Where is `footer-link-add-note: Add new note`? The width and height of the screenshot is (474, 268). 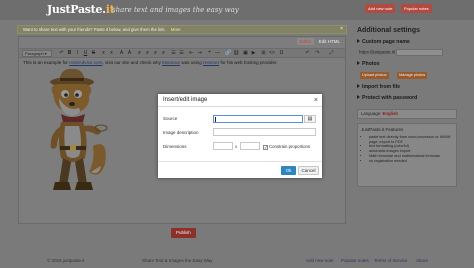 footer-link-add-note: Add new note is located at coordinates (320, 260).